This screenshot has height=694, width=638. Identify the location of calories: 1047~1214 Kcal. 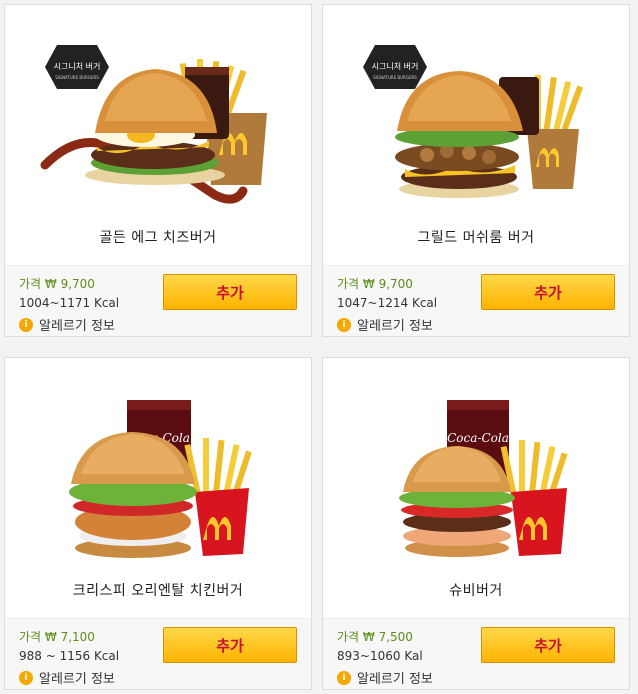
(387, 303).